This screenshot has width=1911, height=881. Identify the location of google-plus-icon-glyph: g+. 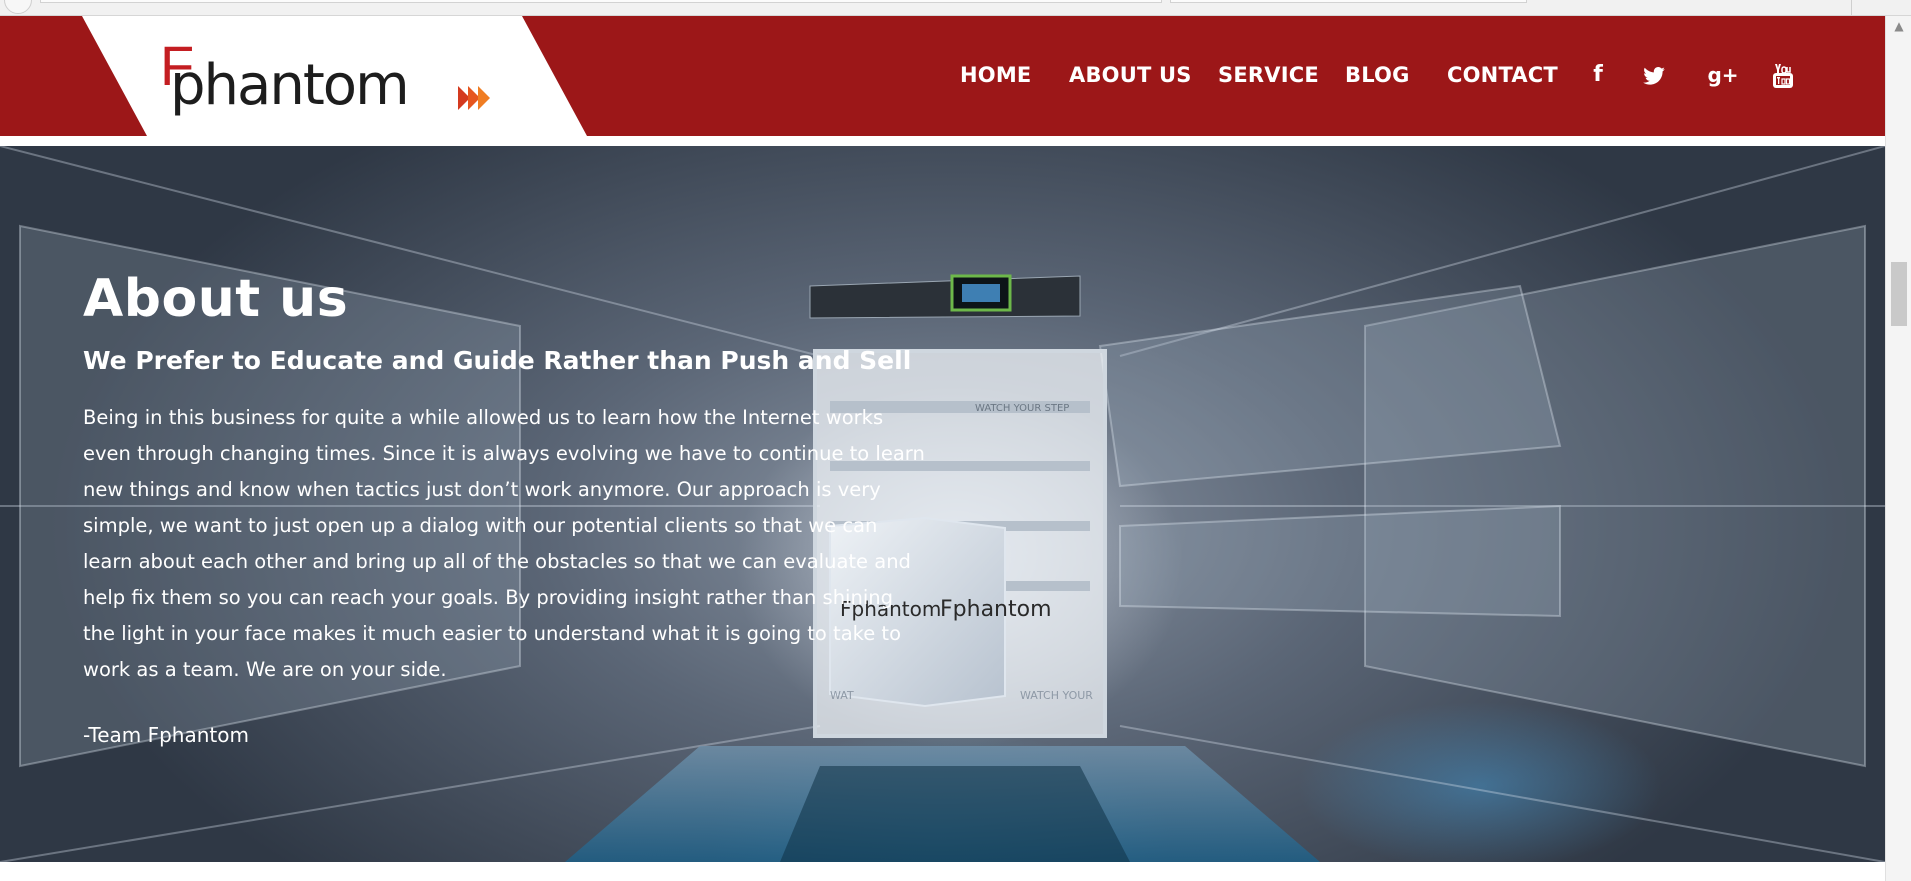
(1723, 75).